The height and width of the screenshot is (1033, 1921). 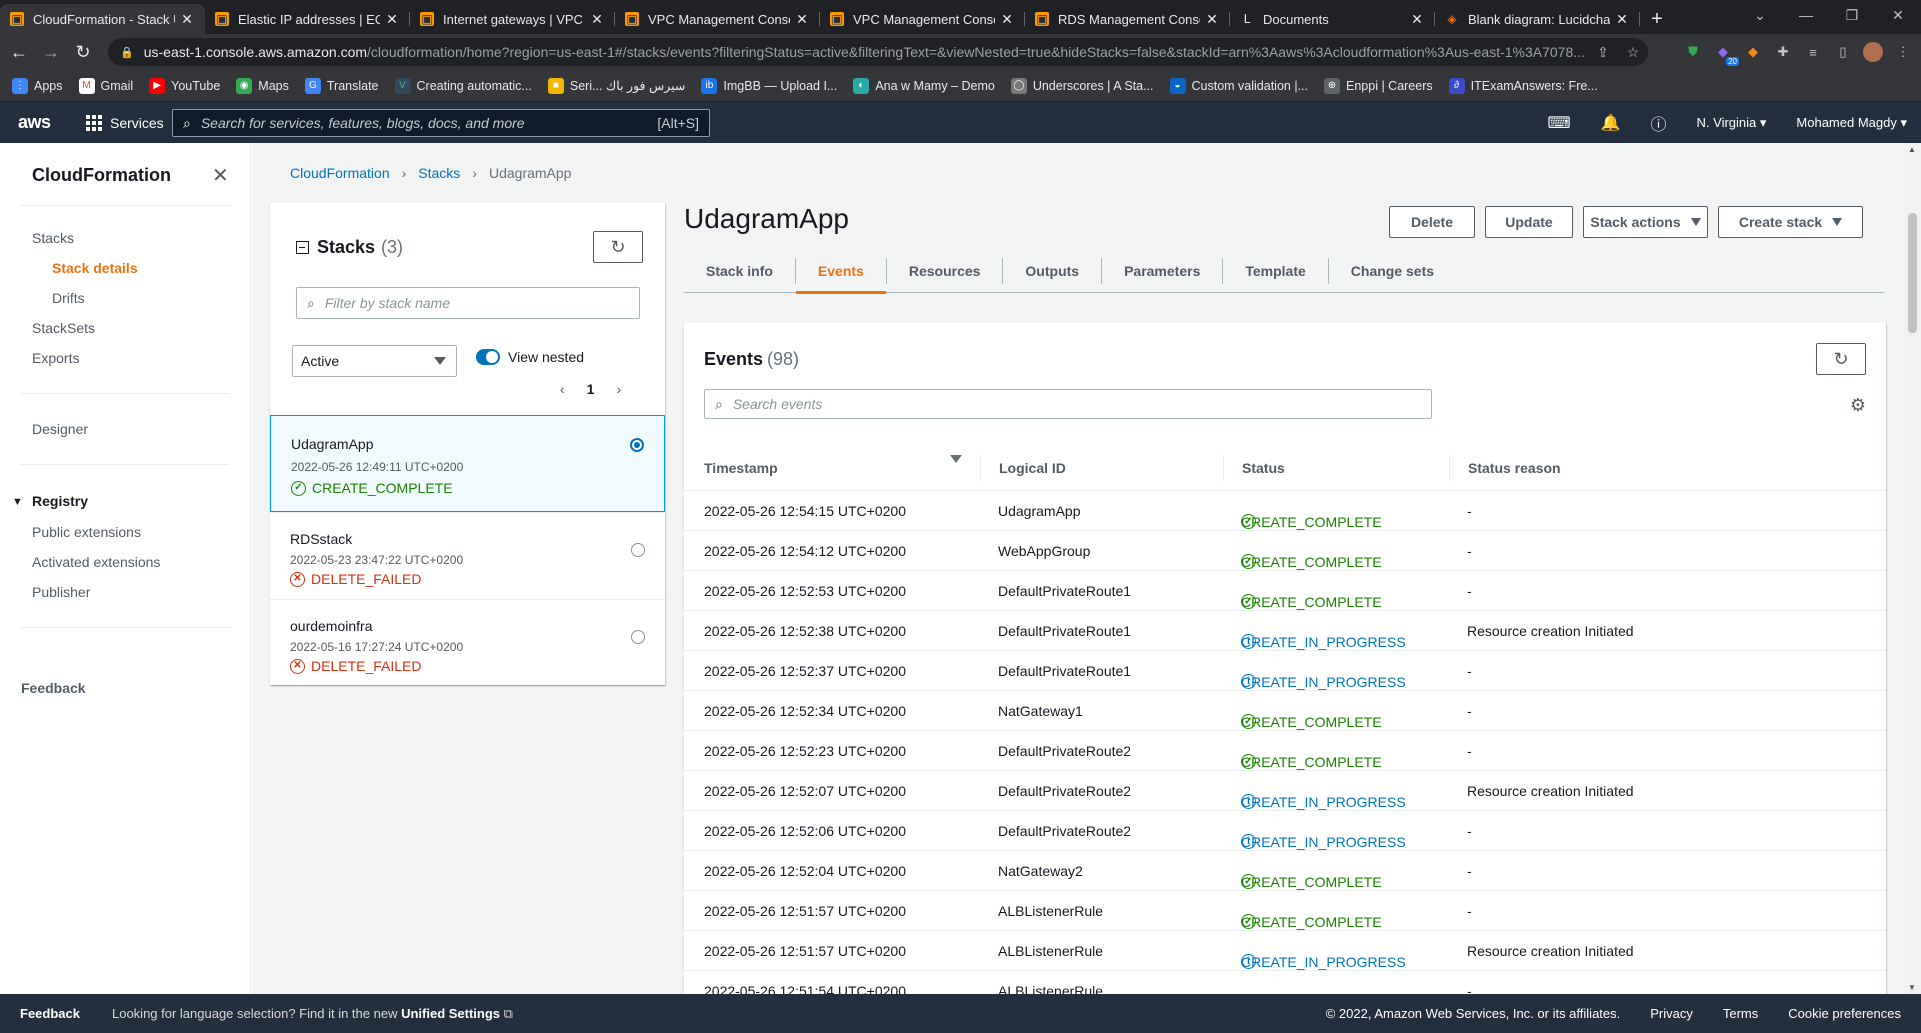 What do you see at coordinates (1161, 270) in the screenshot?
I see `tab-parameters: Parameters` at bounding box center [1161, 270].